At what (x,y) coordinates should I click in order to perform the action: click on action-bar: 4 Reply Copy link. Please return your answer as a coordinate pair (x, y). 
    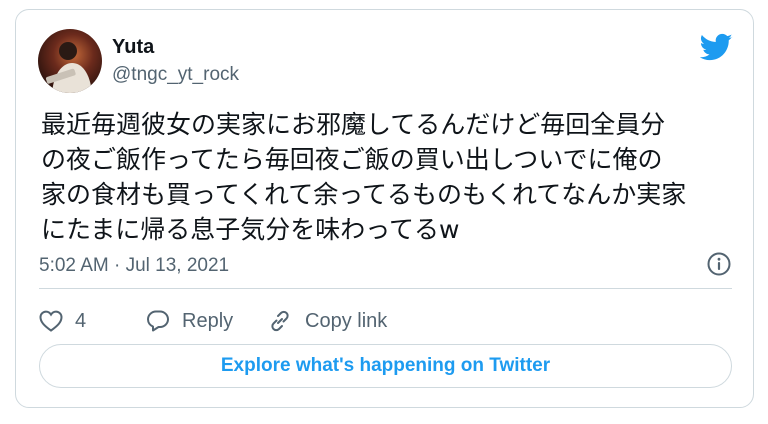
    Looking at the image, I should click on (389, 321).